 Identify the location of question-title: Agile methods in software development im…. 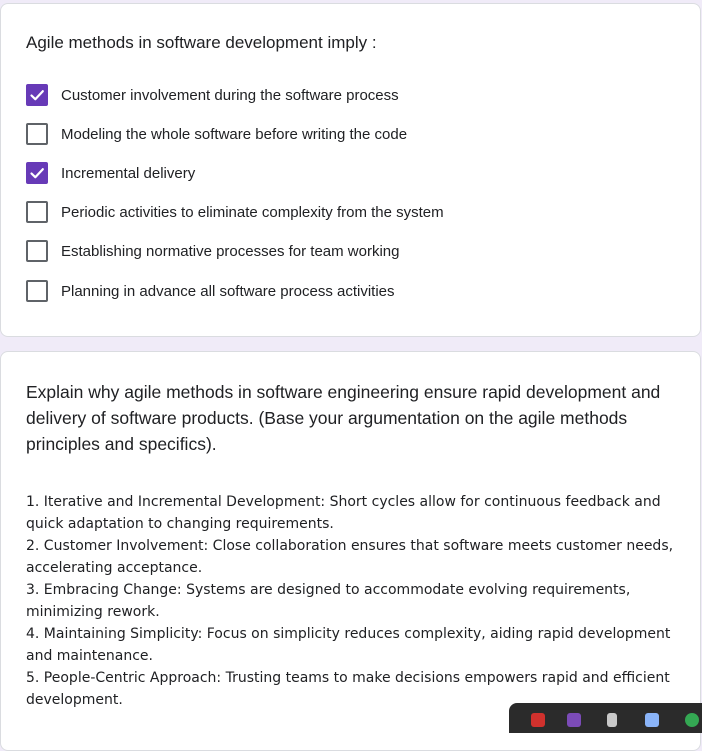
(201, 42).